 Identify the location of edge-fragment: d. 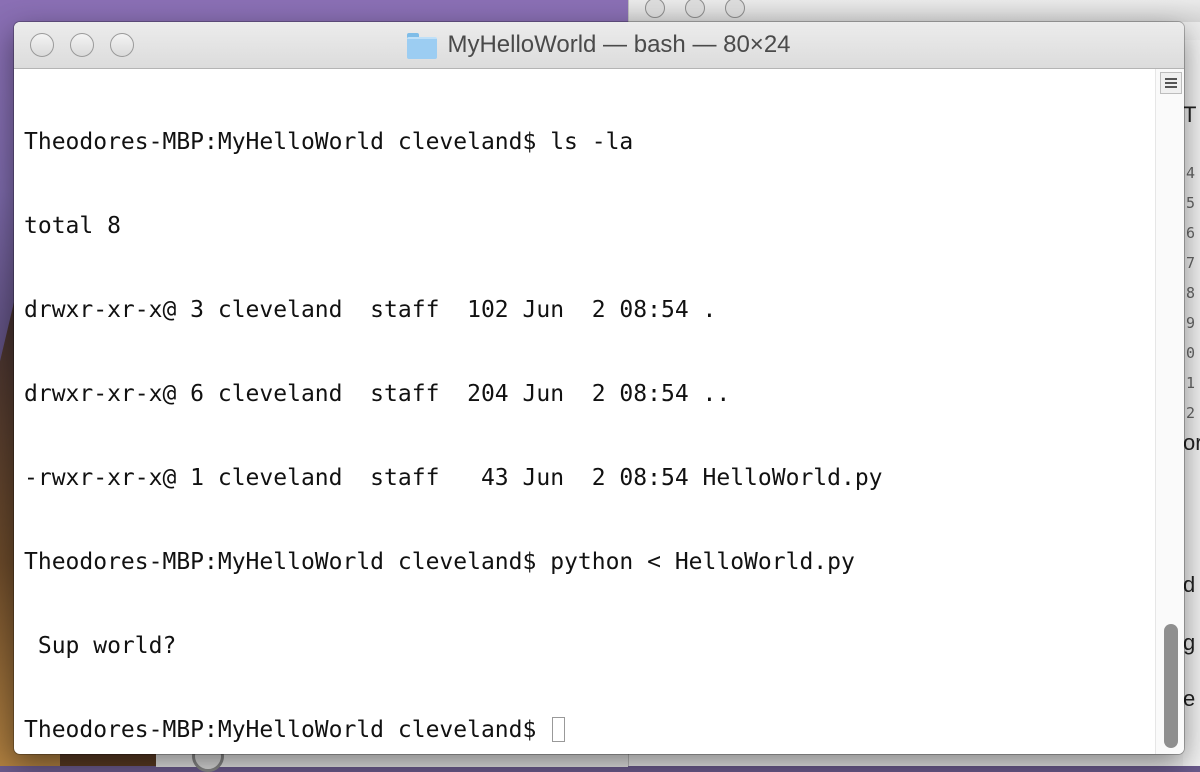
(1189, 584).